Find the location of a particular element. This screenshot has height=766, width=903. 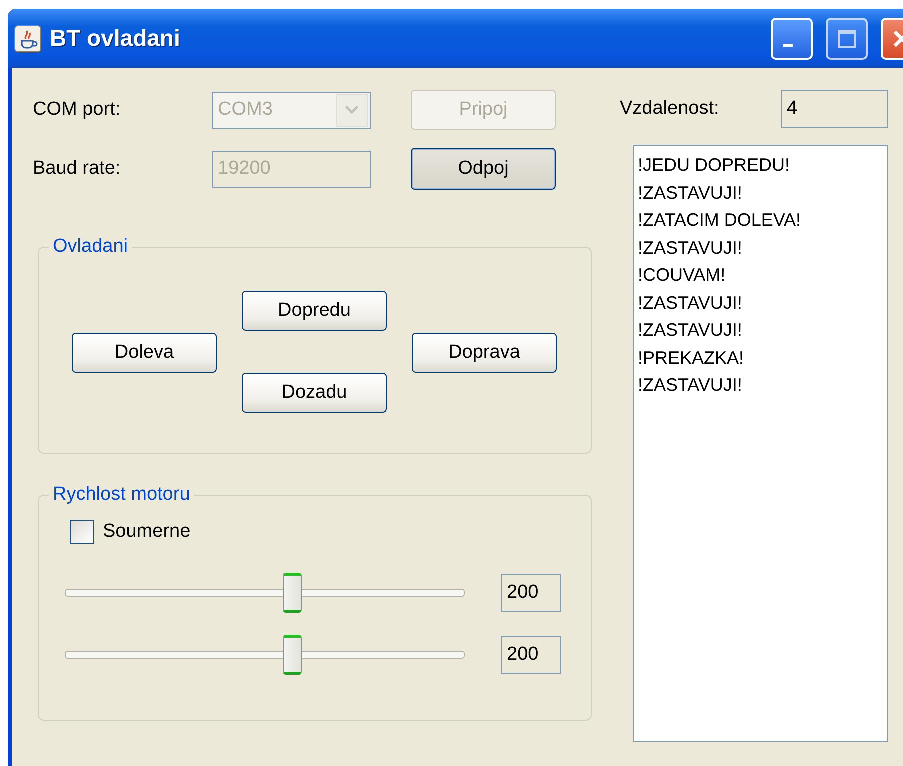

direction-button: Doleva is located at coordinates (144, 353).